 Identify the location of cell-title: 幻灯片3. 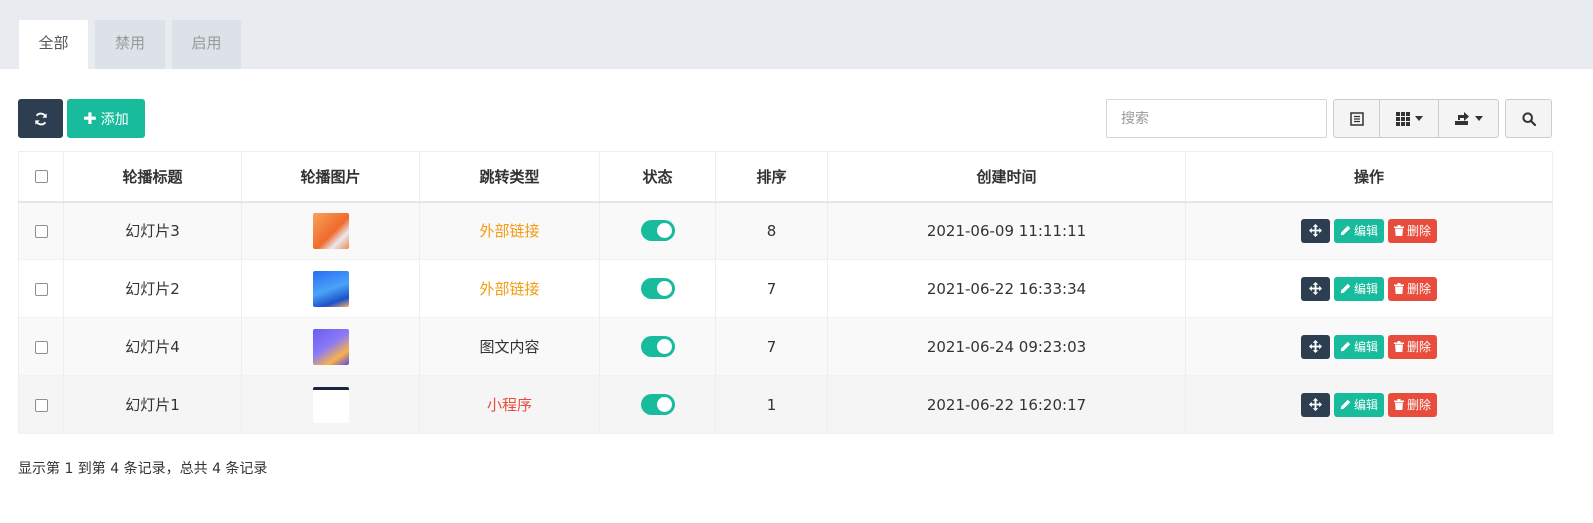
(152, 230).